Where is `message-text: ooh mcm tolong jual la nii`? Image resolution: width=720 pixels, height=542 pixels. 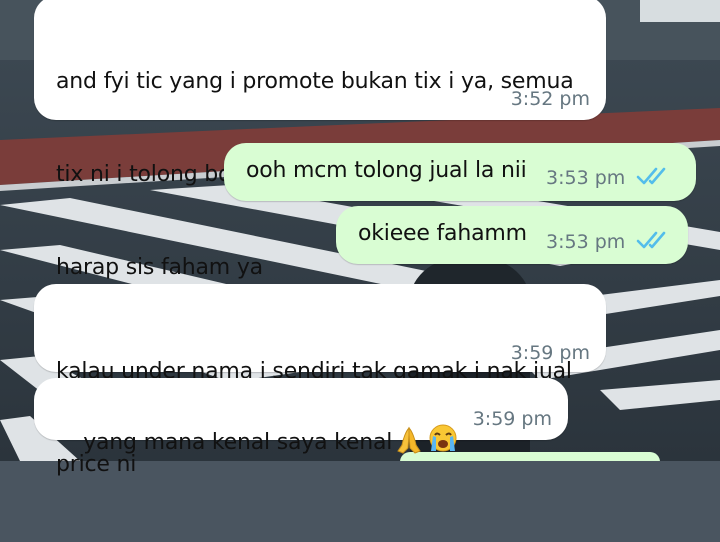 message-text: ooh mcm tolong jual la nii is located at coordinates (386, 170).